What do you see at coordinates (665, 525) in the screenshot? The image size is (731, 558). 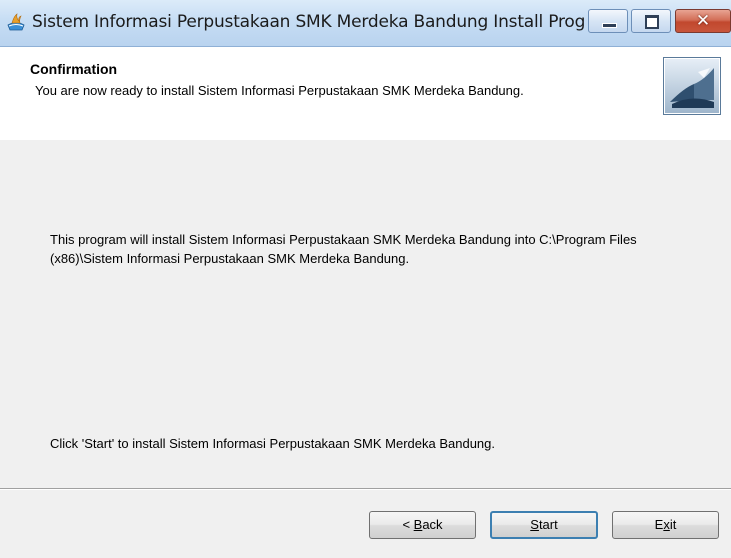 I see `exit-button: Exit` at bounding box center [665, 525].